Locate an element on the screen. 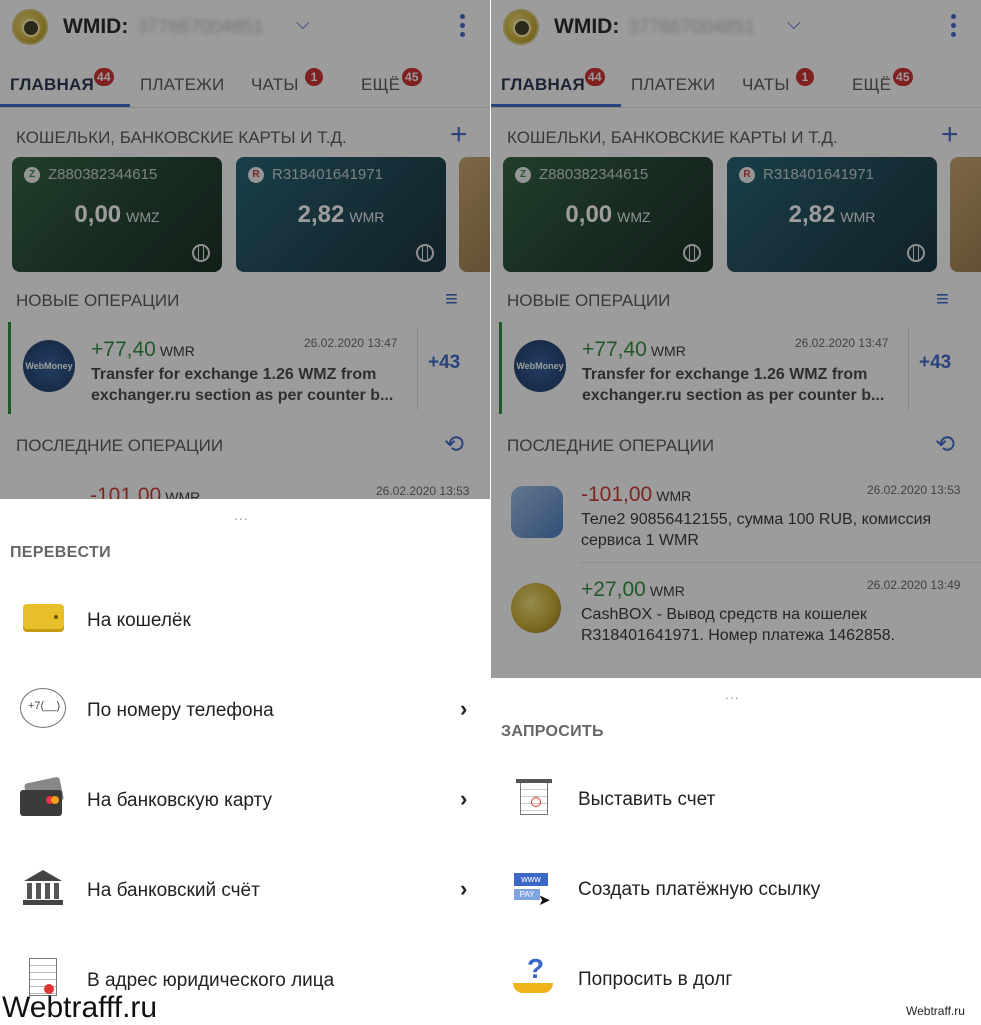 The height and width of the screenshot is (1025, 981). phone-icon-text: +7(__) is located at coordinates (44, 706).